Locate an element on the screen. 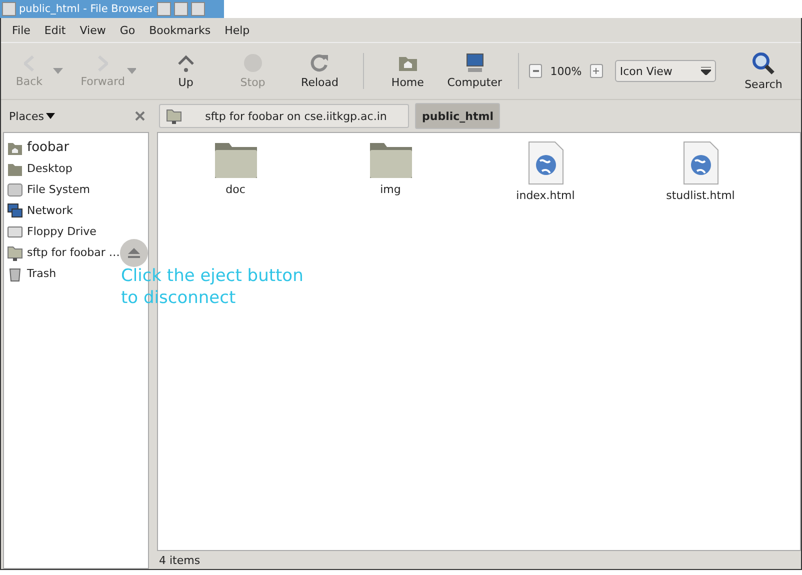  annotation-text: Click the eject button to disconnect is located at coordinates (212, 287).